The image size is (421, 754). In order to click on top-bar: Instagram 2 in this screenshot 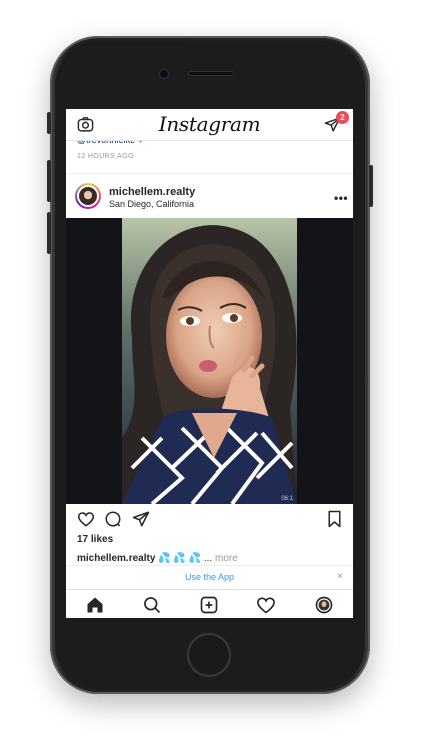, I will do `click(209, 125)`.